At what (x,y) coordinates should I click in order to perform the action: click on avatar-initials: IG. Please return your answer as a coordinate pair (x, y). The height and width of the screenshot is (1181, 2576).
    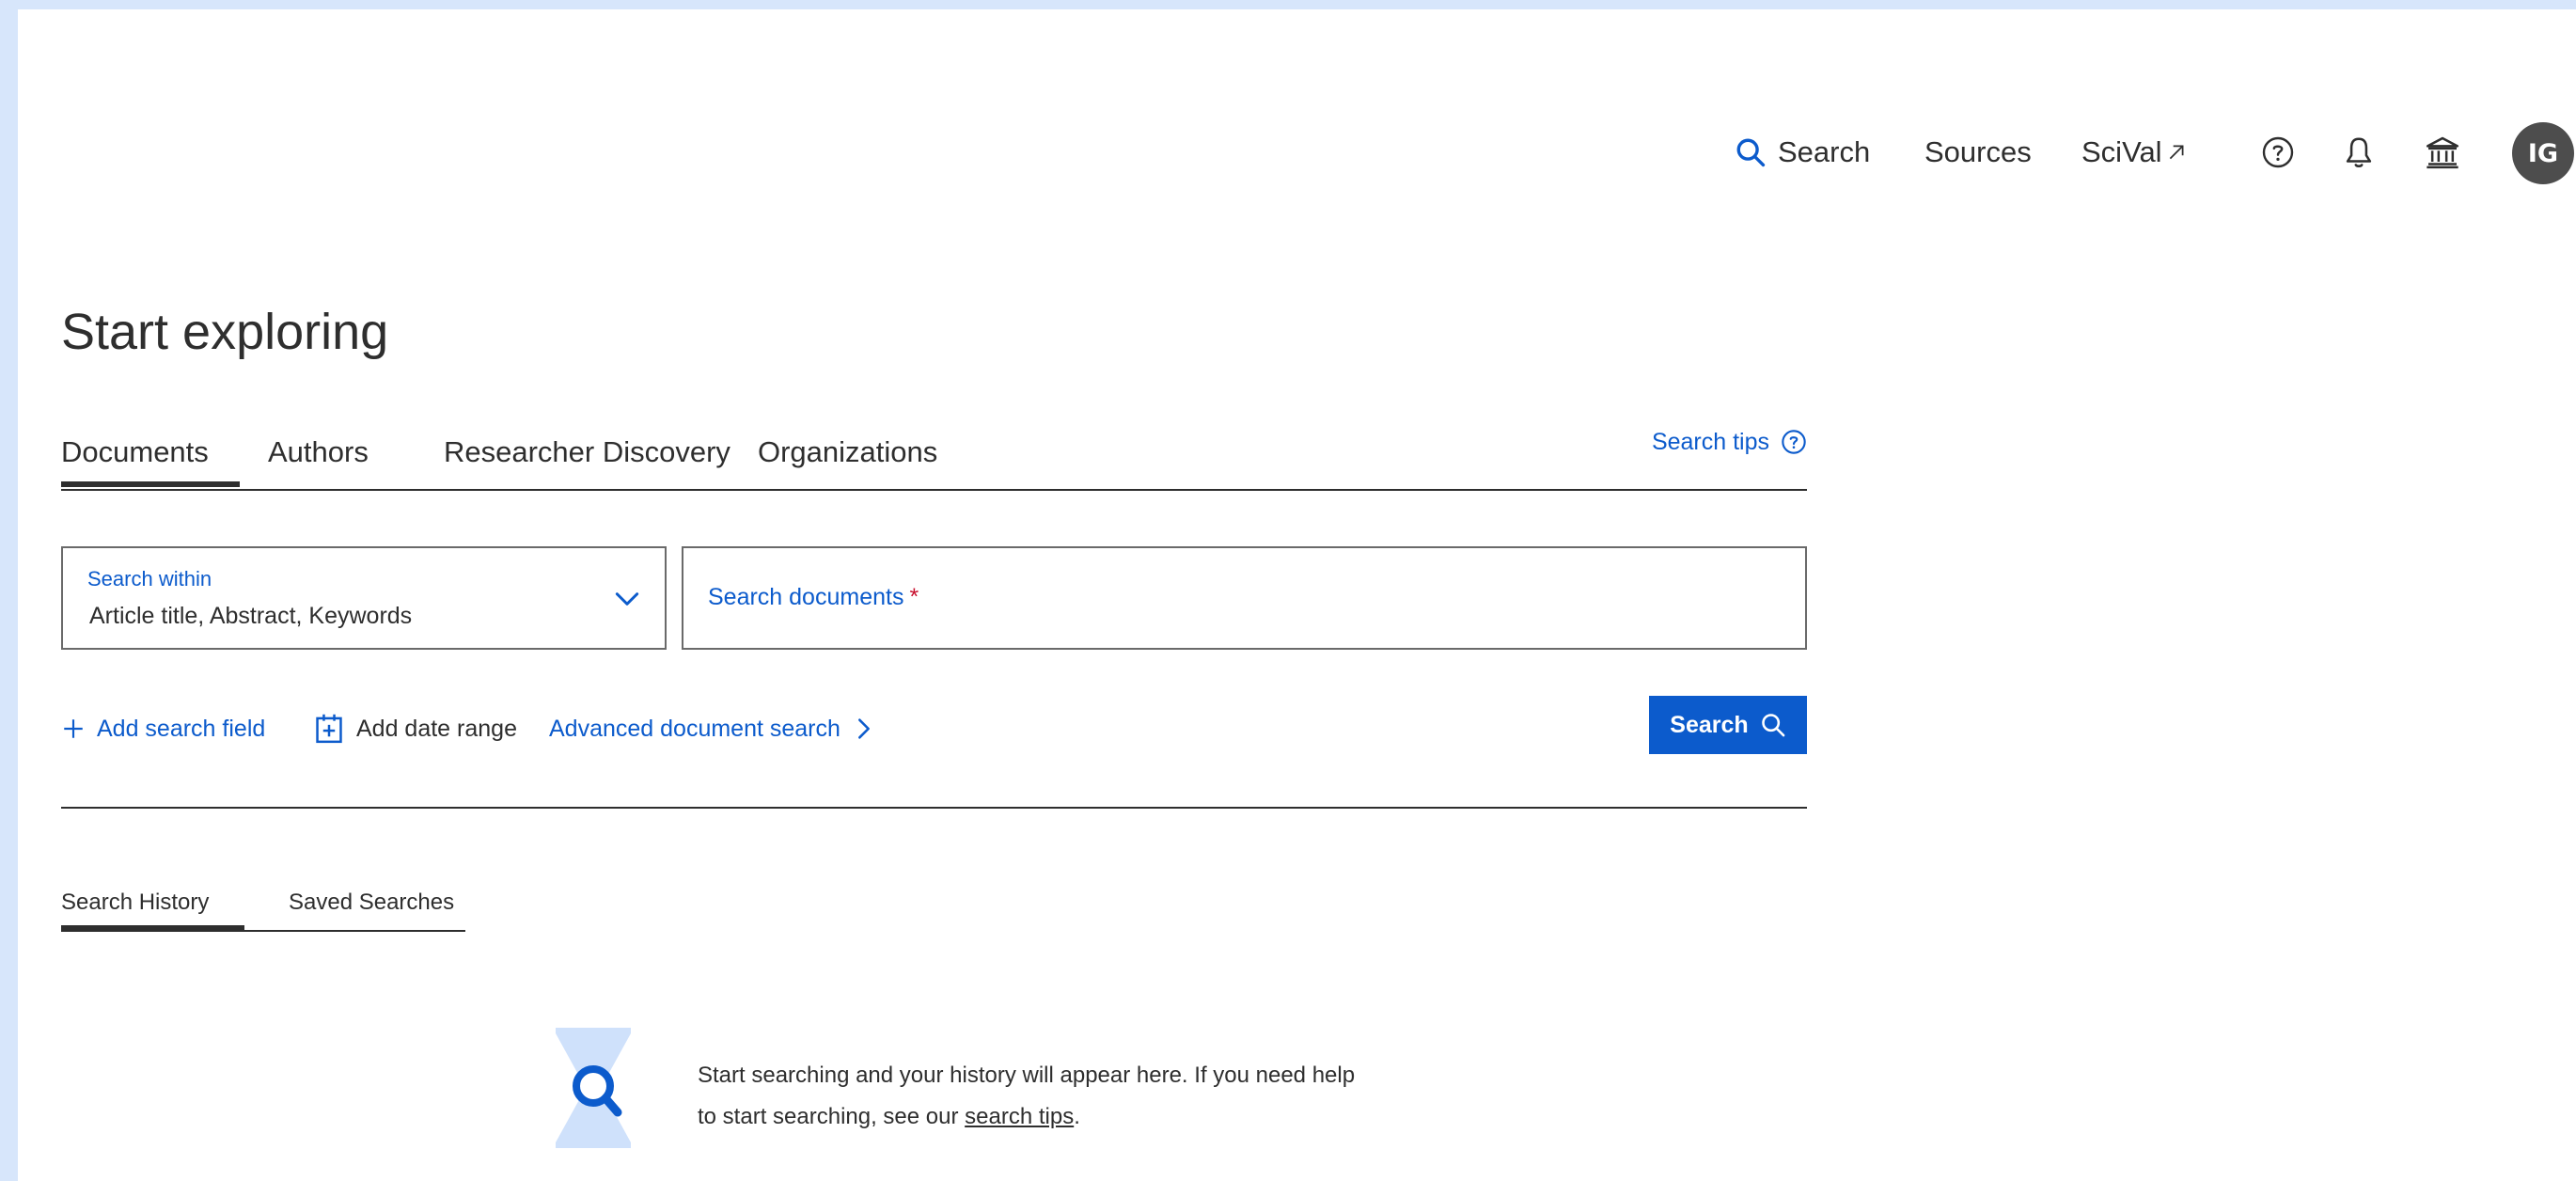
    Looking at the image, I should click on (2543, 153).